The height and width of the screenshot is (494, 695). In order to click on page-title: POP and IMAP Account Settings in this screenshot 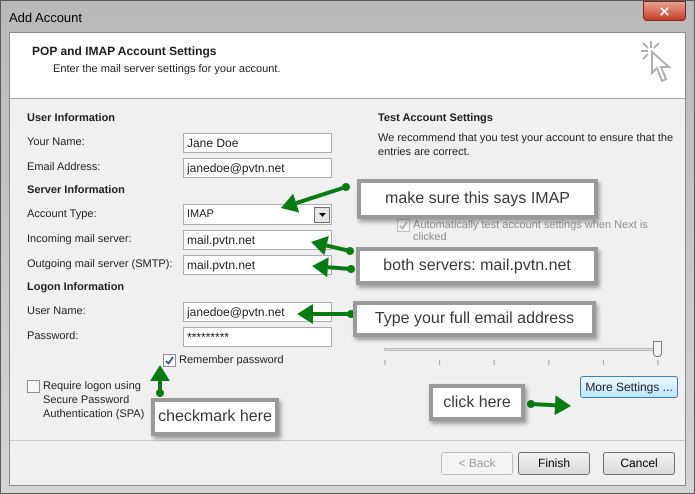, I will do `click(125, 51)`.